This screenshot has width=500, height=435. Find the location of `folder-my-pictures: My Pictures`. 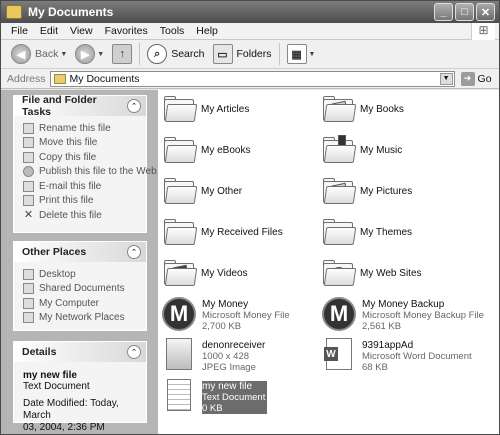

folder-my-pictures: My Pictures is located at coordinates (367, 191).